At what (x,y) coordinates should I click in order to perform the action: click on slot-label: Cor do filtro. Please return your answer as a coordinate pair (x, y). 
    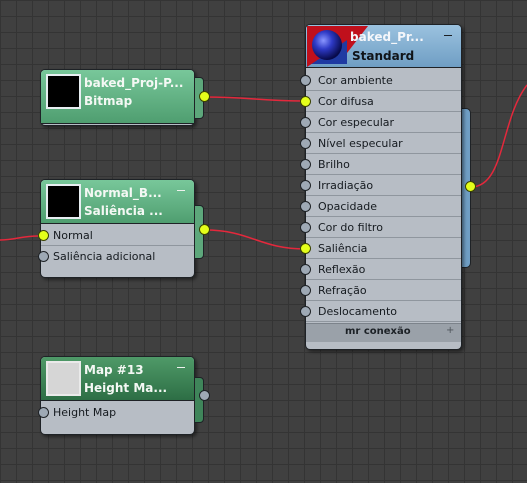
    Looking at the image, I should click on (350, 227).